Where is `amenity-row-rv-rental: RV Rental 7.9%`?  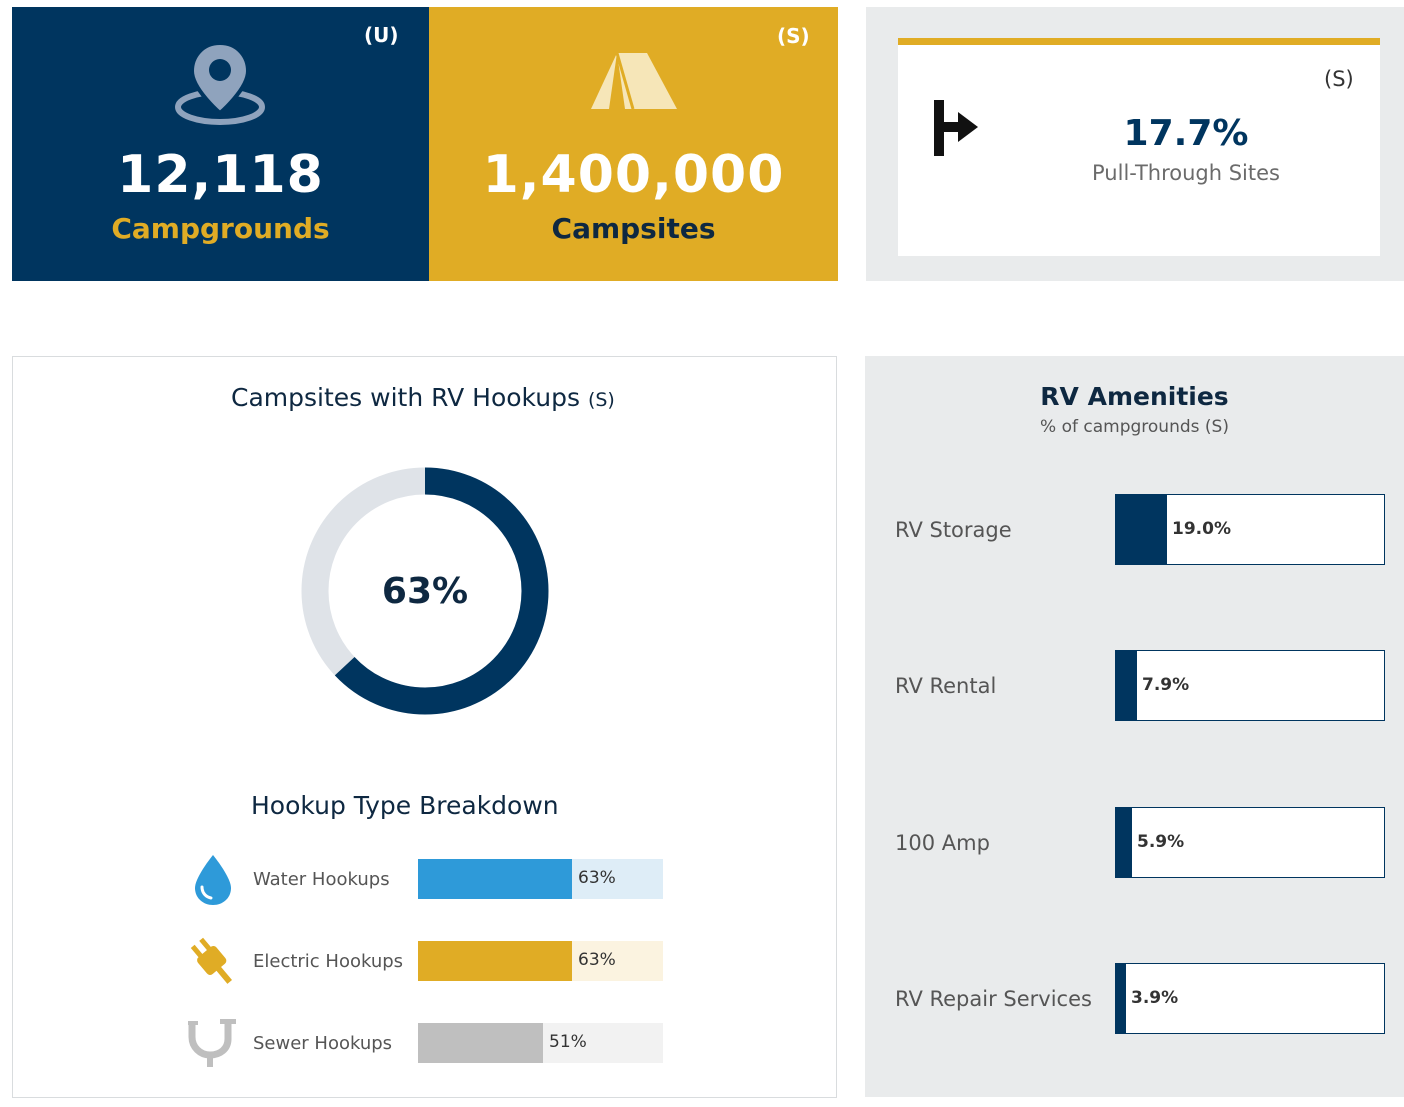 amenity-row-rv-rental: RV Rental 7.9% is located at coordinates (1134, 686).